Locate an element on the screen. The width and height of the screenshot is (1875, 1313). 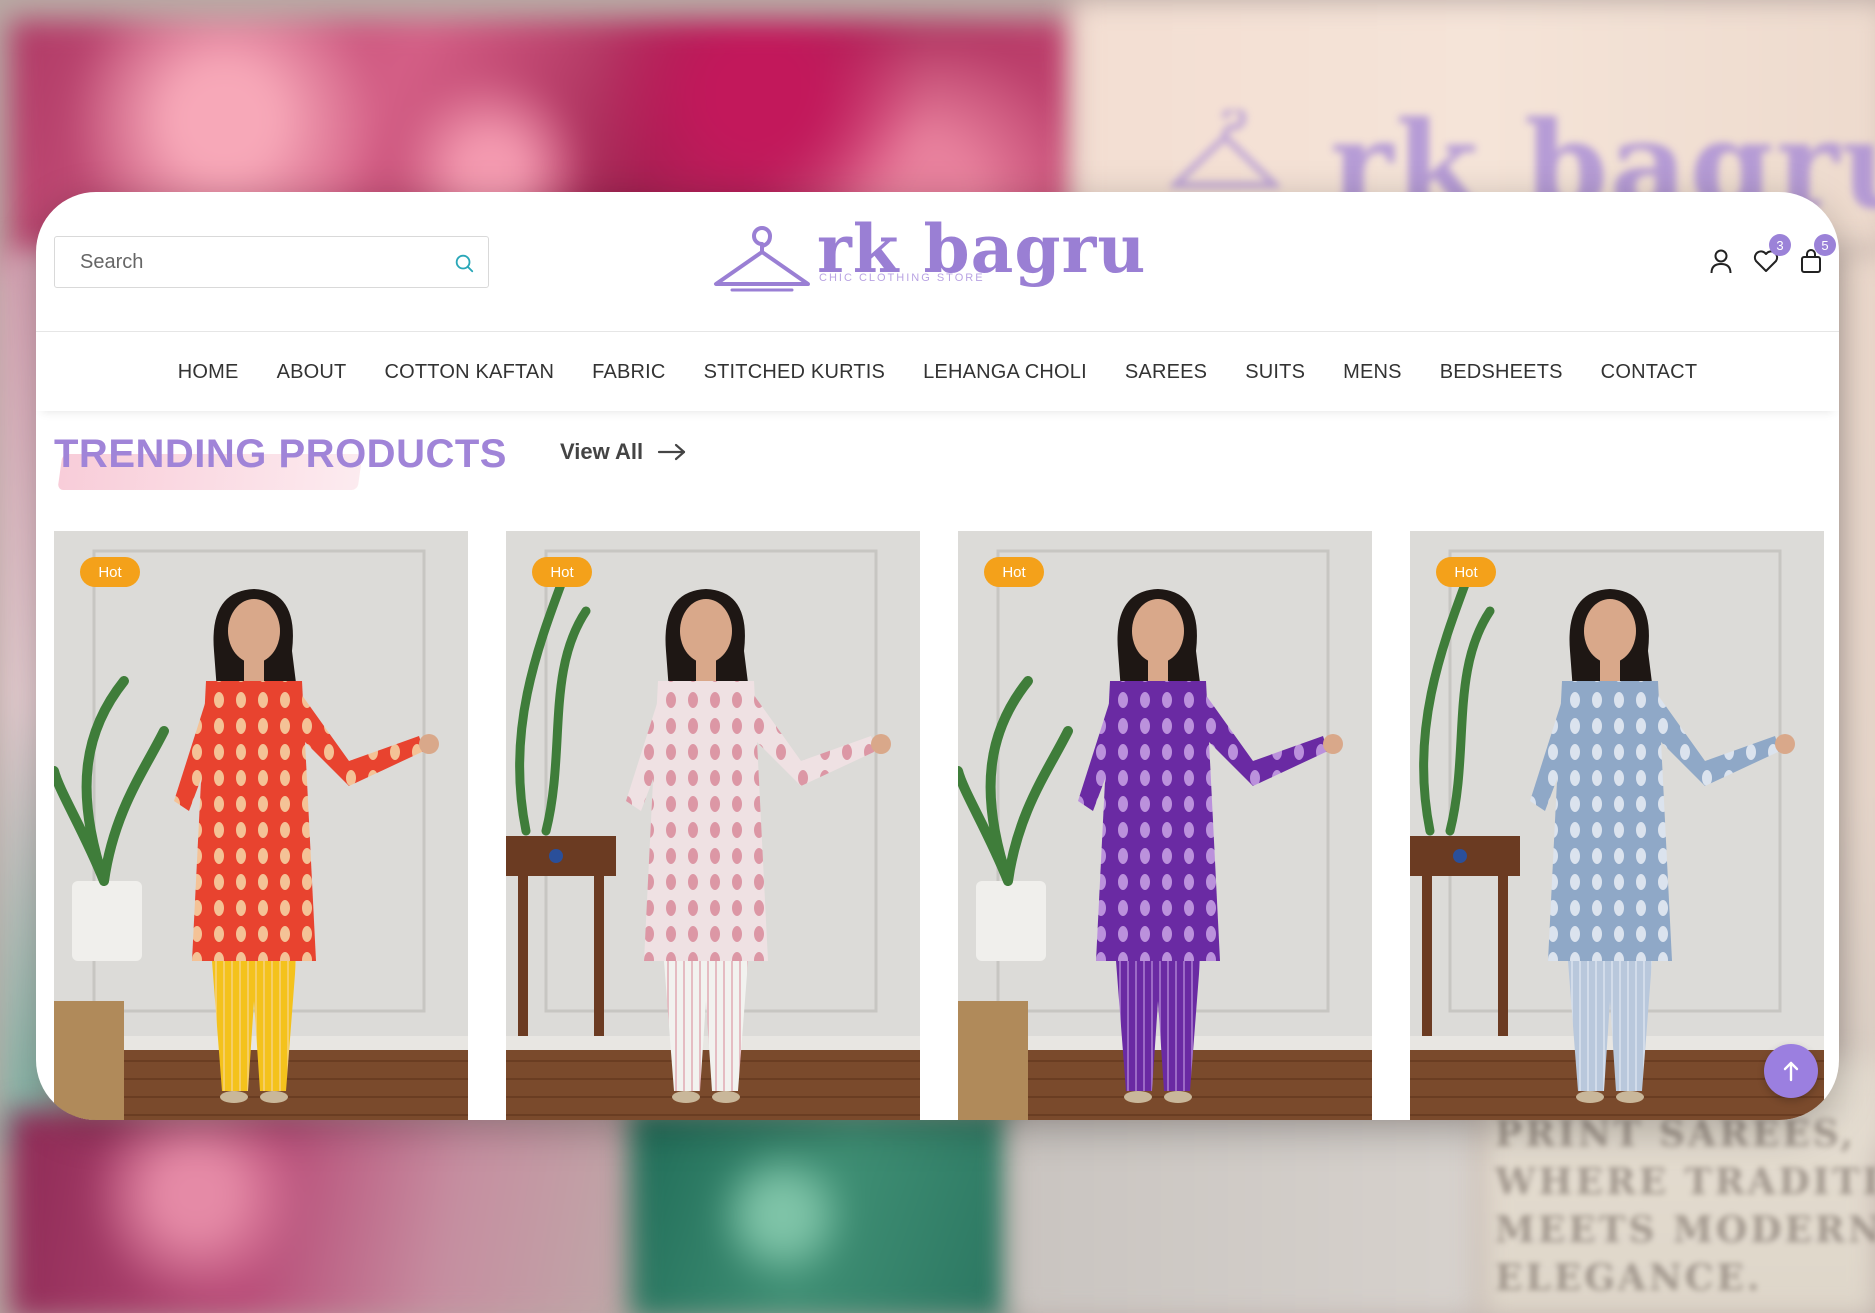
back-to-top-button is located at coordinates (1791, 1071).